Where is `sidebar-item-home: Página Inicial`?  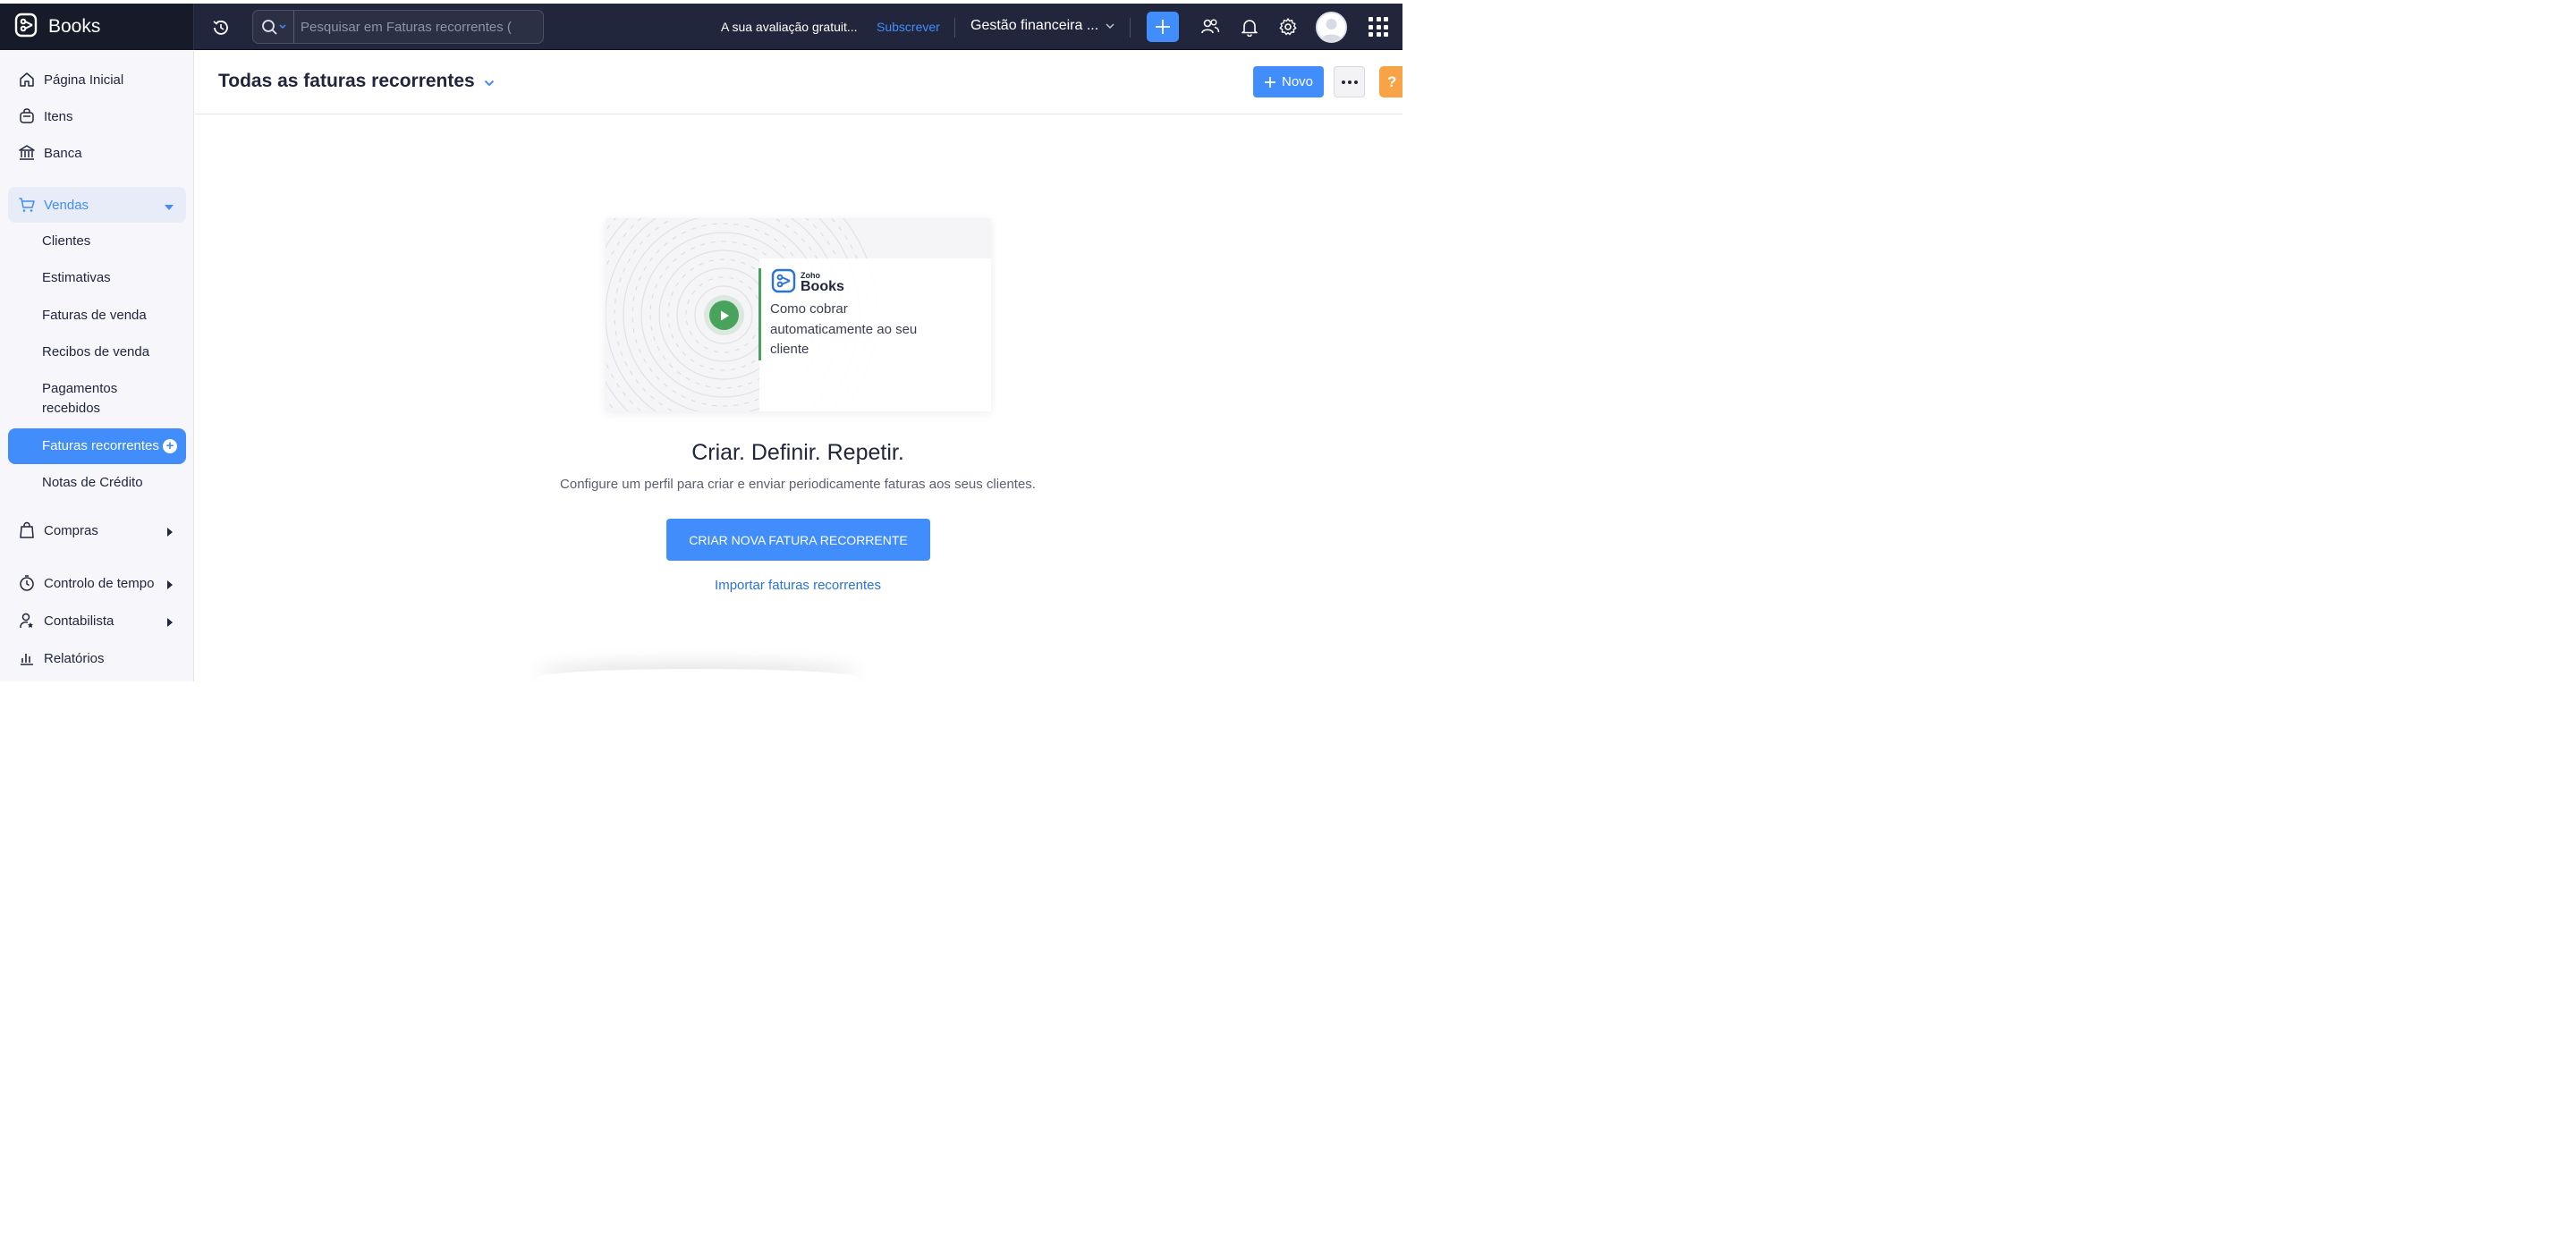
sidebar-item-home: Página Inicial is located at coordinates (97, 79).